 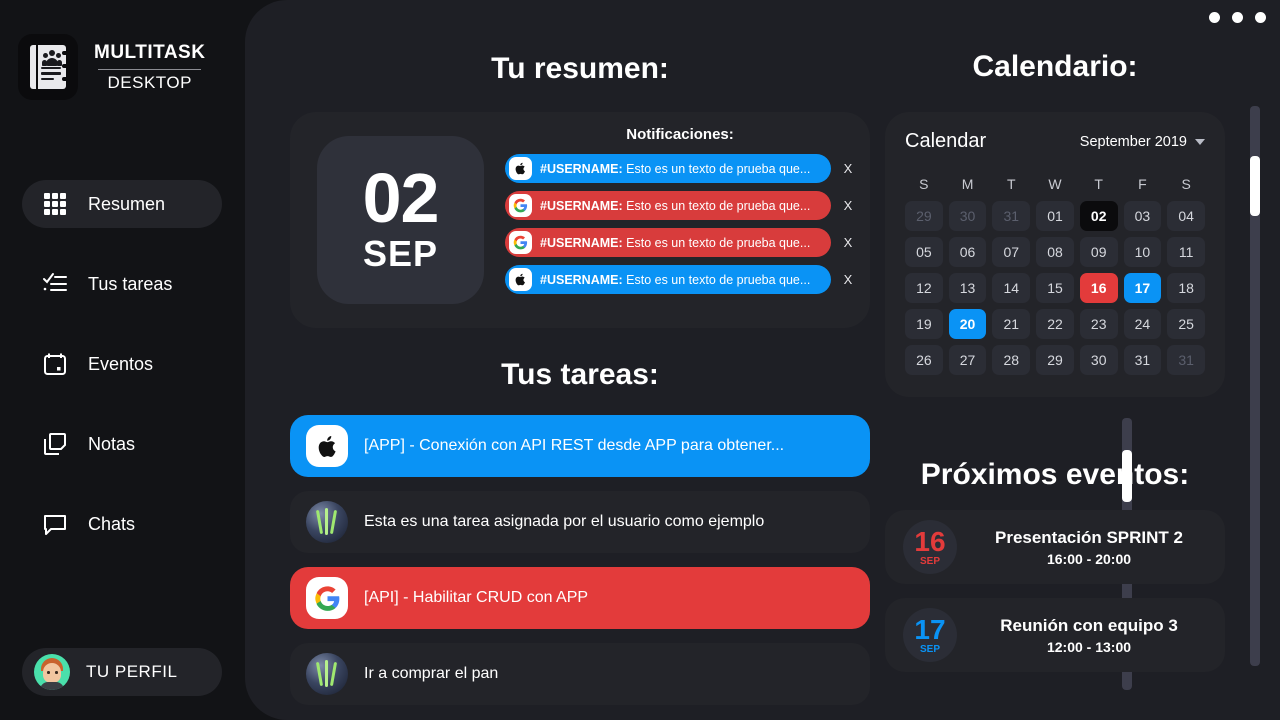 What do you see at coordinates (127, 203) in the screenshot?
I see `sidebar-item-label: Resumen` at bounding box center [127, 203].